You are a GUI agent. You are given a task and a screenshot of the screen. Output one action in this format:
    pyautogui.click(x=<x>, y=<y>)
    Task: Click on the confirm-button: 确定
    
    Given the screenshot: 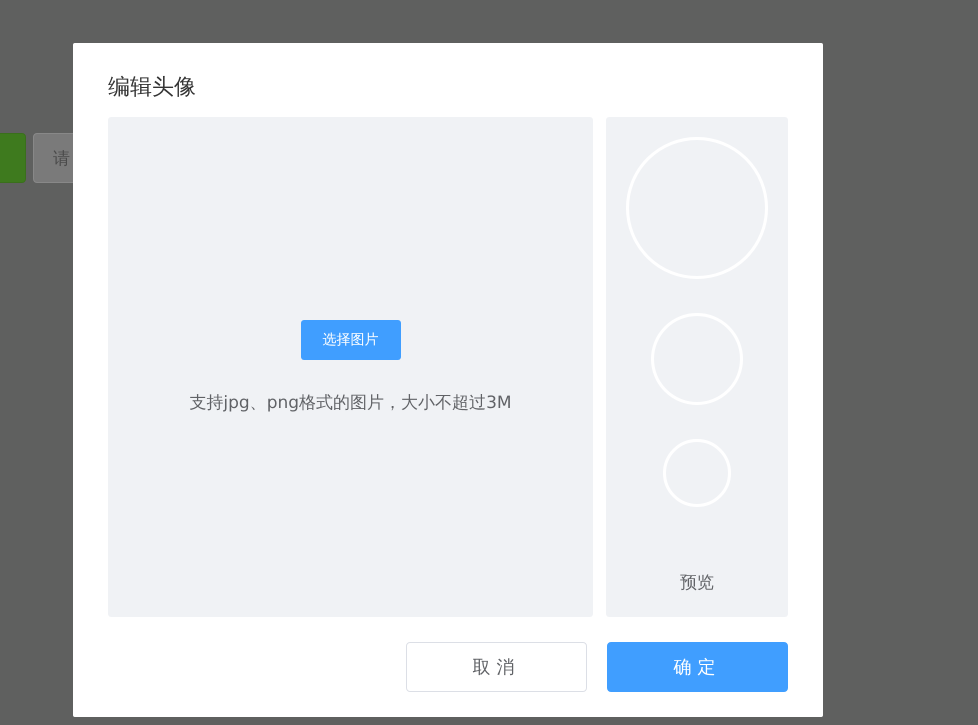 What is the action you would take?
    pyautogui.click(x=697, y=667)
    